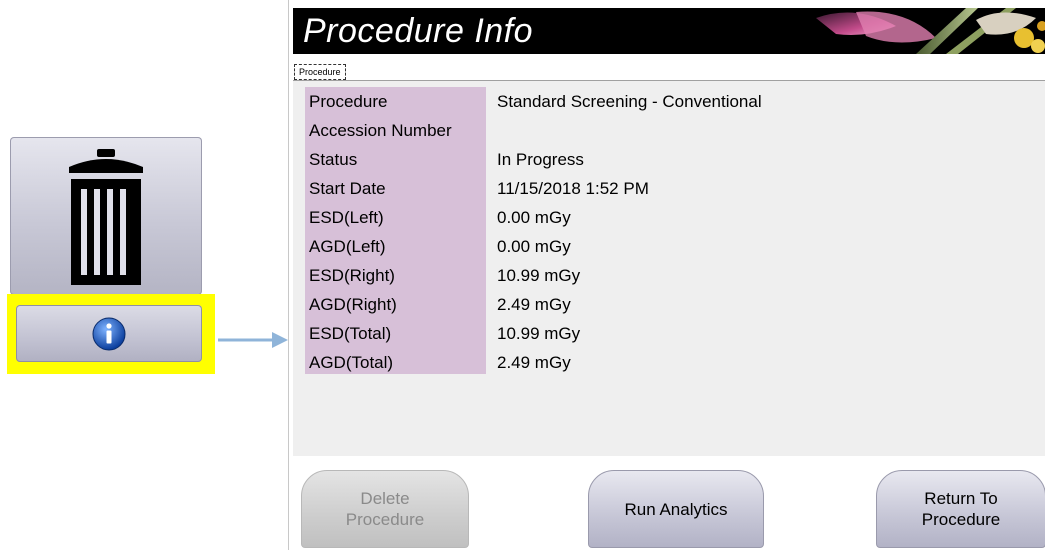  I want to click on value-agd-total: 2.49 mGy, so click(534, 362).